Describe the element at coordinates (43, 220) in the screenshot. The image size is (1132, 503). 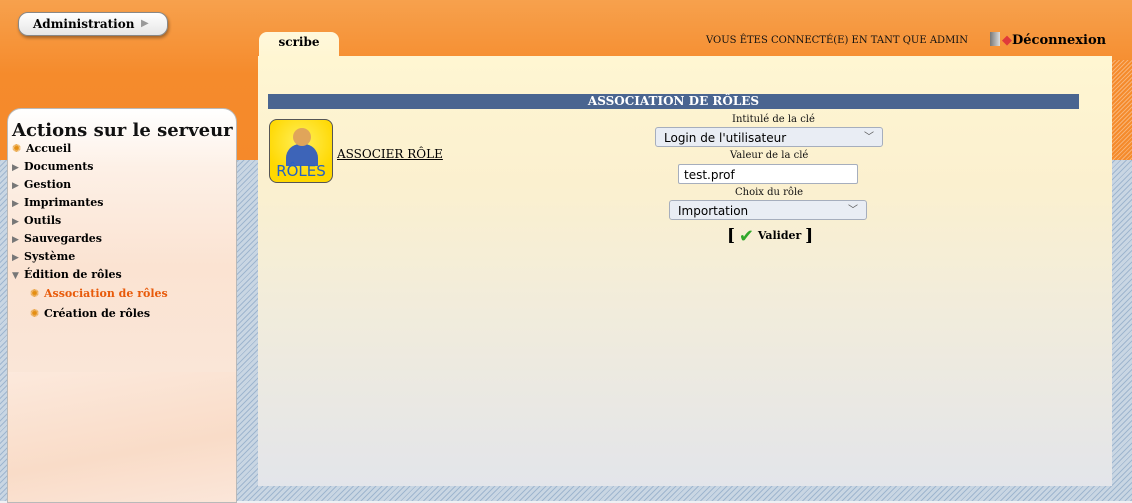
I see `sidebar-item-label: Outils` at that location.